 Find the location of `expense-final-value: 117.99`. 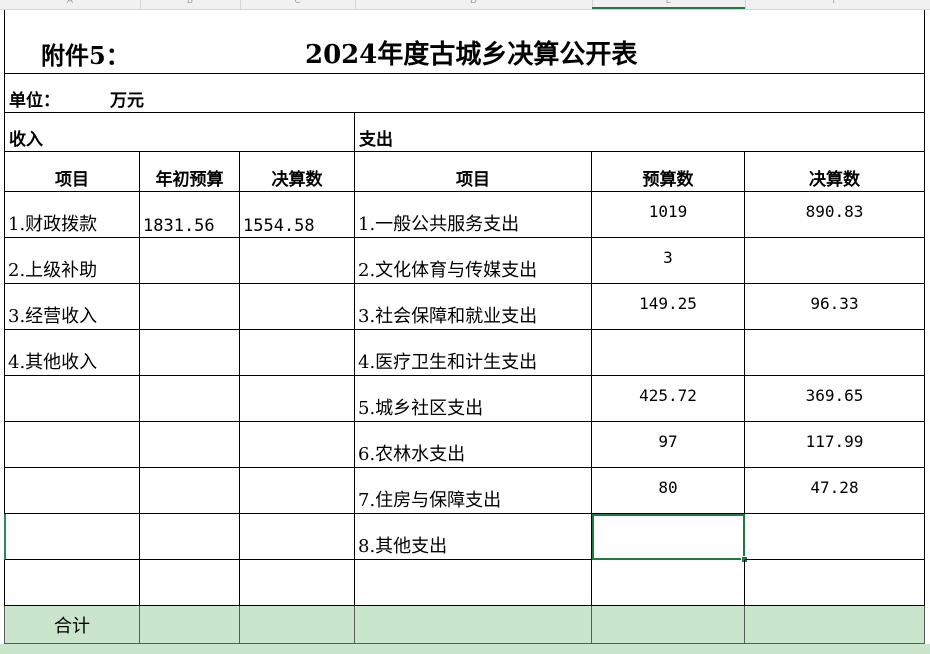

expense-final-value: 117.99 is located at coordinates (834, 441).